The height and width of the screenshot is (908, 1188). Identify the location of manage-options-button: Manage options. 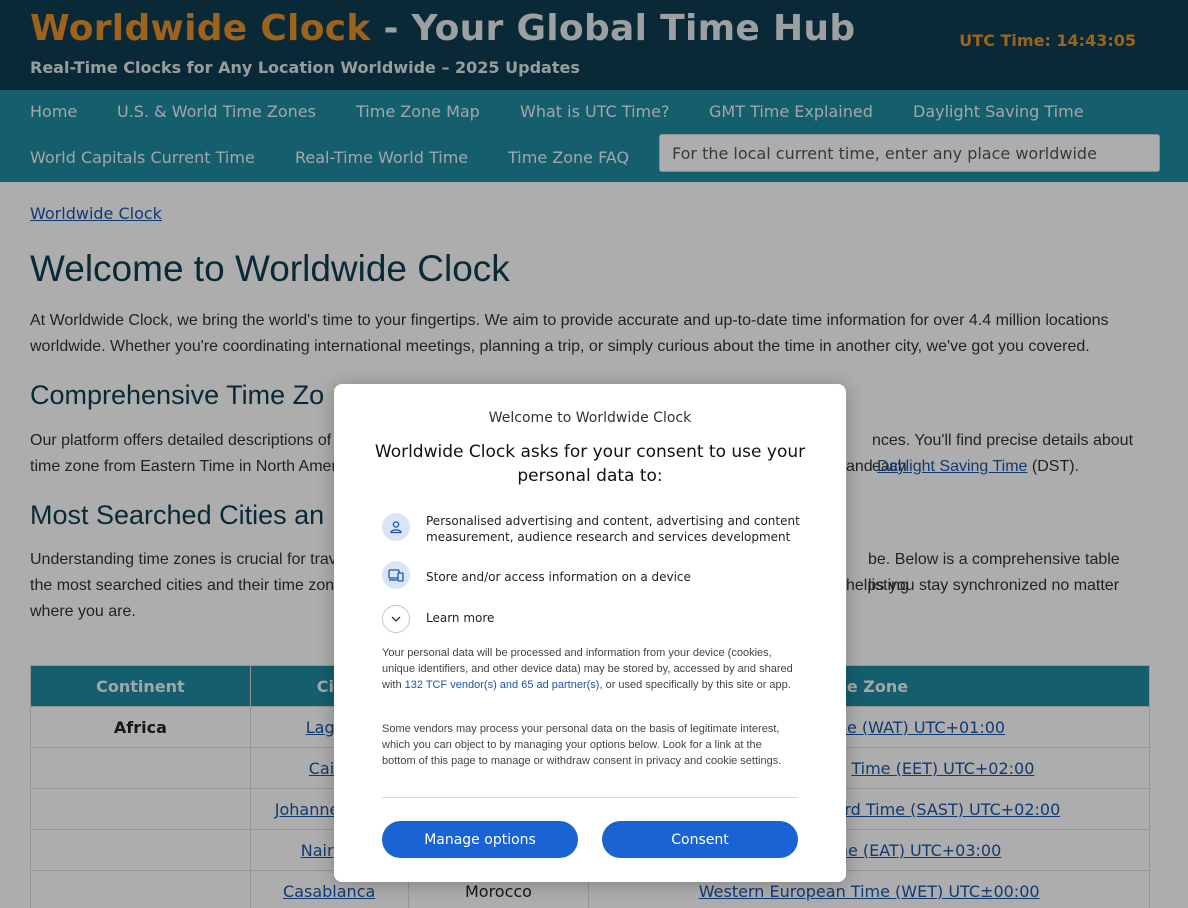
(480, 839).